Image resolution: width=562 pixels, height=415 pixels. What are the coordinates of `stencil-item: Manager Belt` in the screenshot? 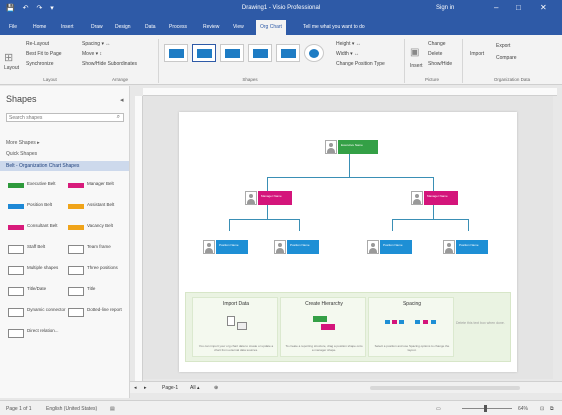 It's located at (97, 188).